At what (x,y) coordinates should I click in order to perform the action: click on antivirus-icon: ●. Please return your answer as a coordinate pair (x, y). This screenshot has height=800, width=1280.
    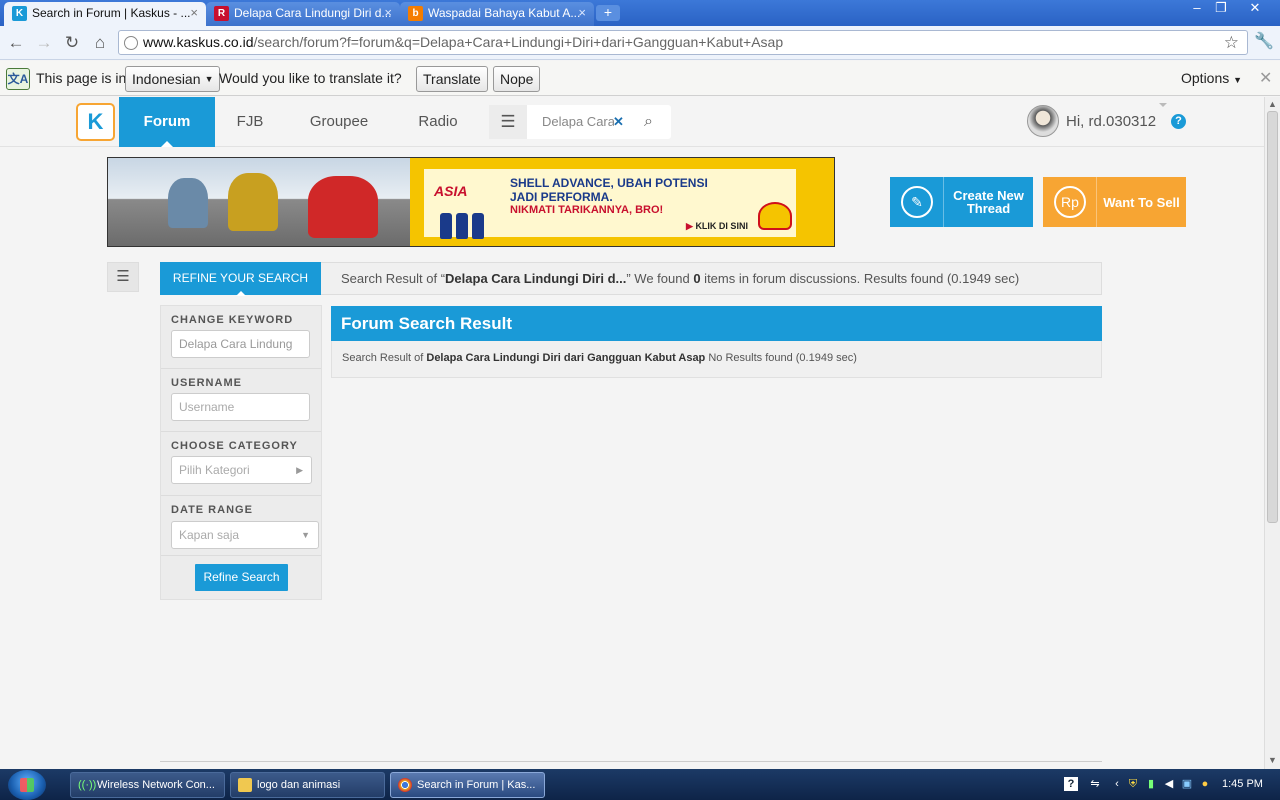
    Looking at the image, I should click on (1205, 784).